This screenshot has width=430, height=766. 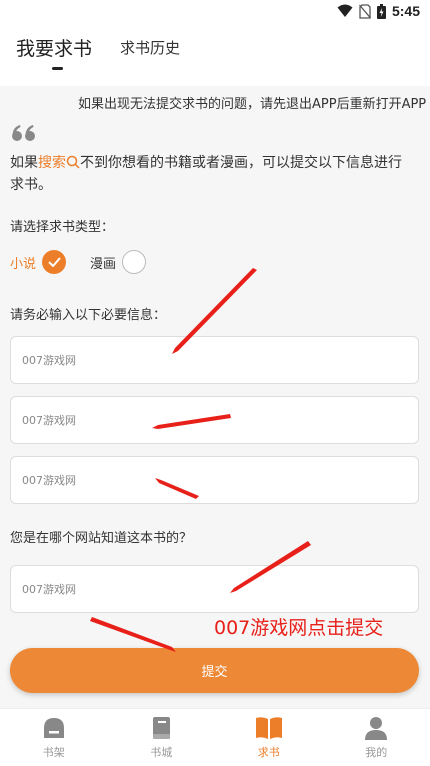 I want to click on search-icon, so click(x=73, y=162).